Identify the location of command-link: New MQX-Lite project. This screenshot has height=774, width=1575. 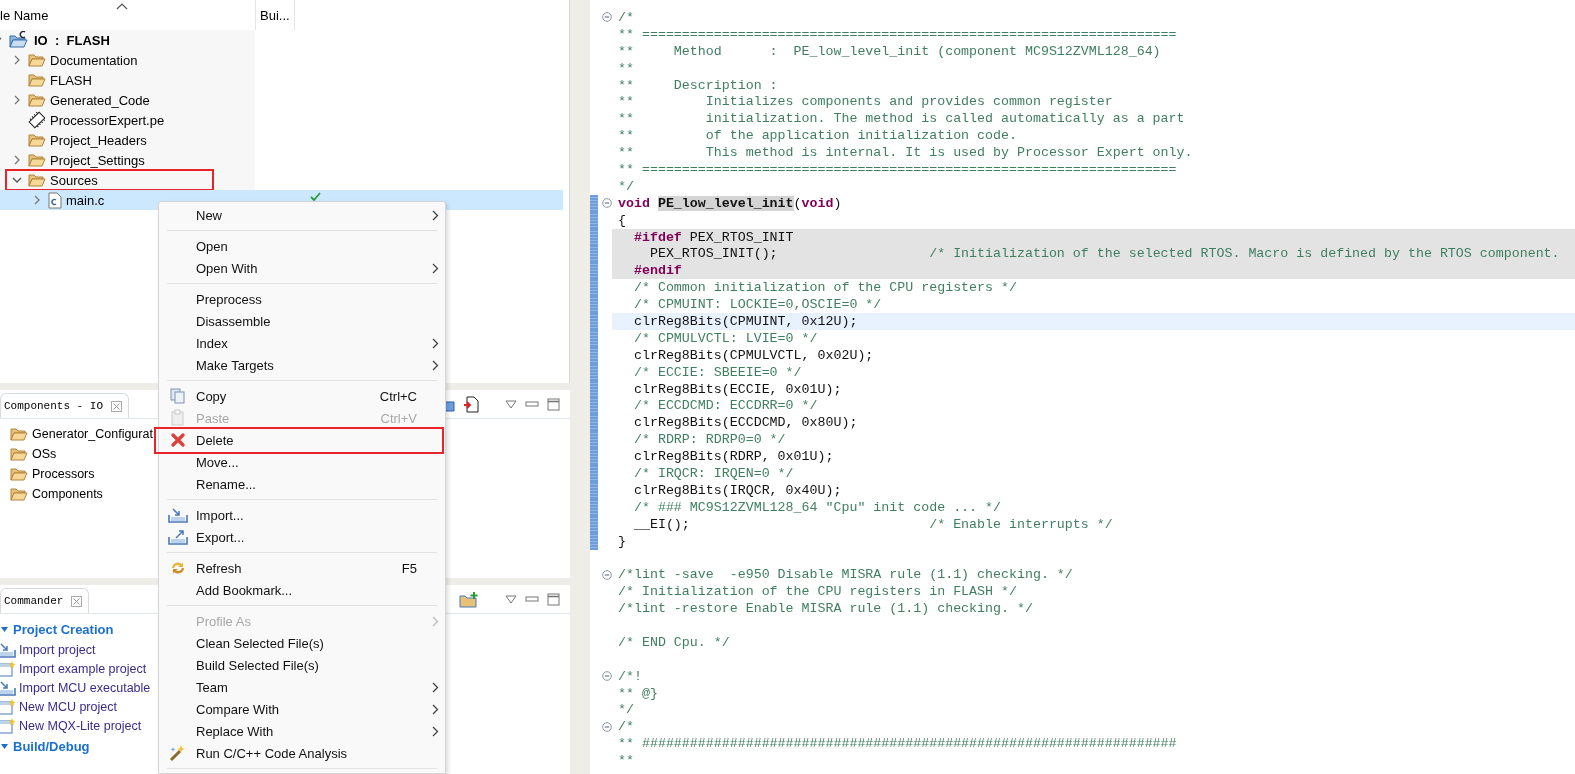
(80, 725).